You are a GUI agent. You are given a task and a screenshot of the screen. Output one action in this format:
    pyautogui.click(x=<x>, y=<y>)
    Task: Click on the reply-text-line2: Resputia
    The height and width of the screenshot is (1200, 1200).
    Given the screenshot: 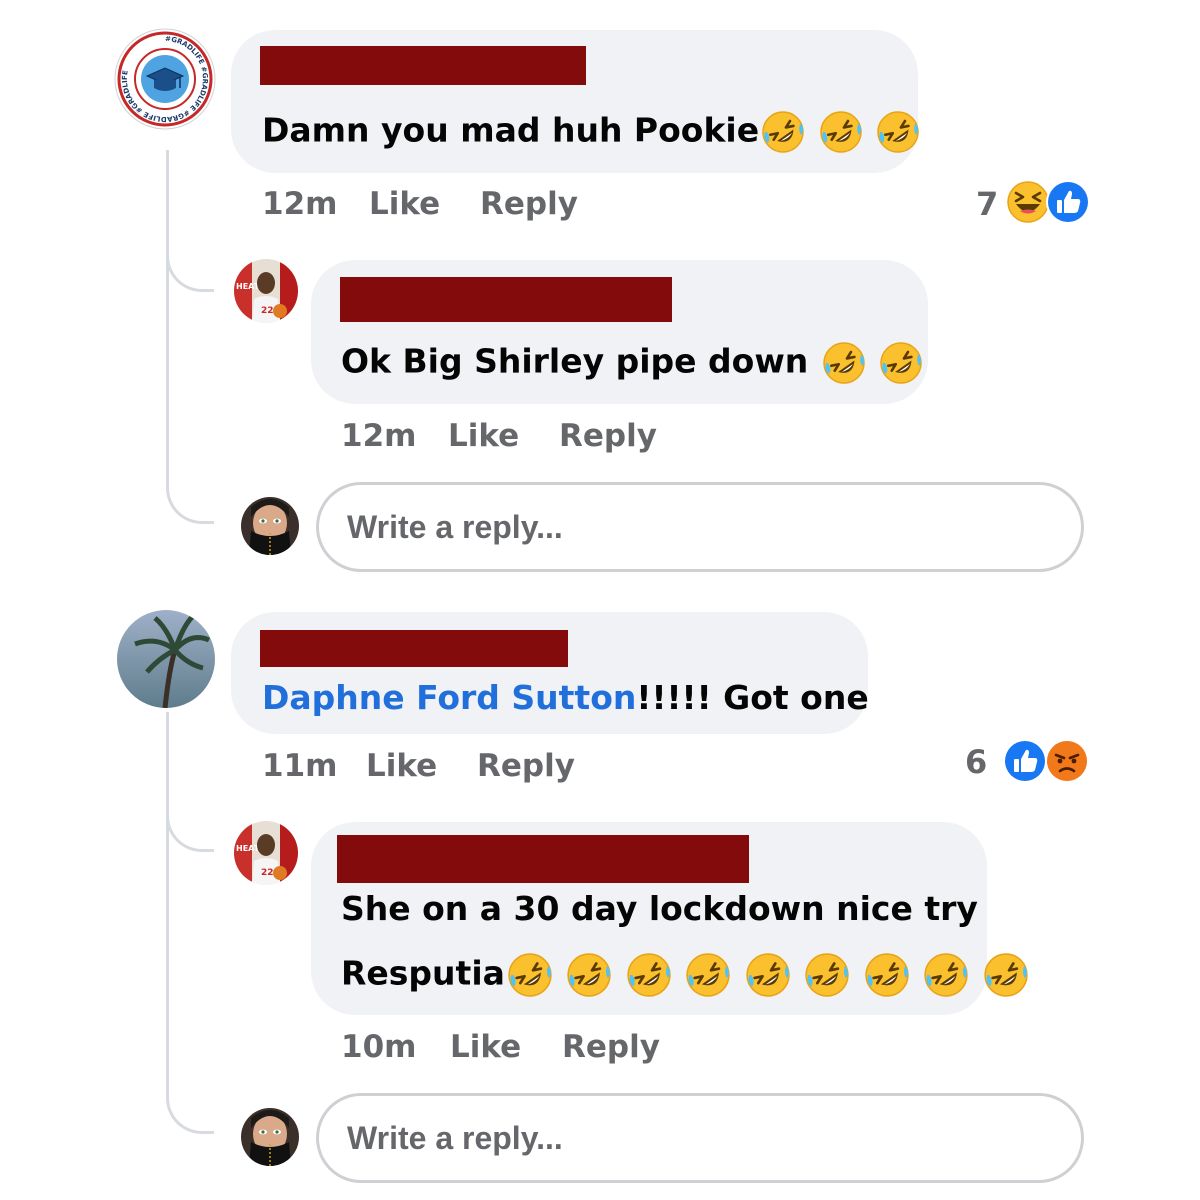 What is the action you would take?
    pyautogui.click(x=685, y=975)
    